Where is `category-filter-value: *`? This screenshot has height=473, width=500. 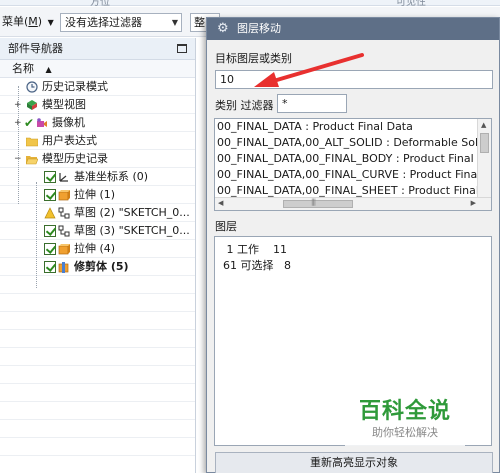 category-filter-value: * is located at coordinates (285, 103).